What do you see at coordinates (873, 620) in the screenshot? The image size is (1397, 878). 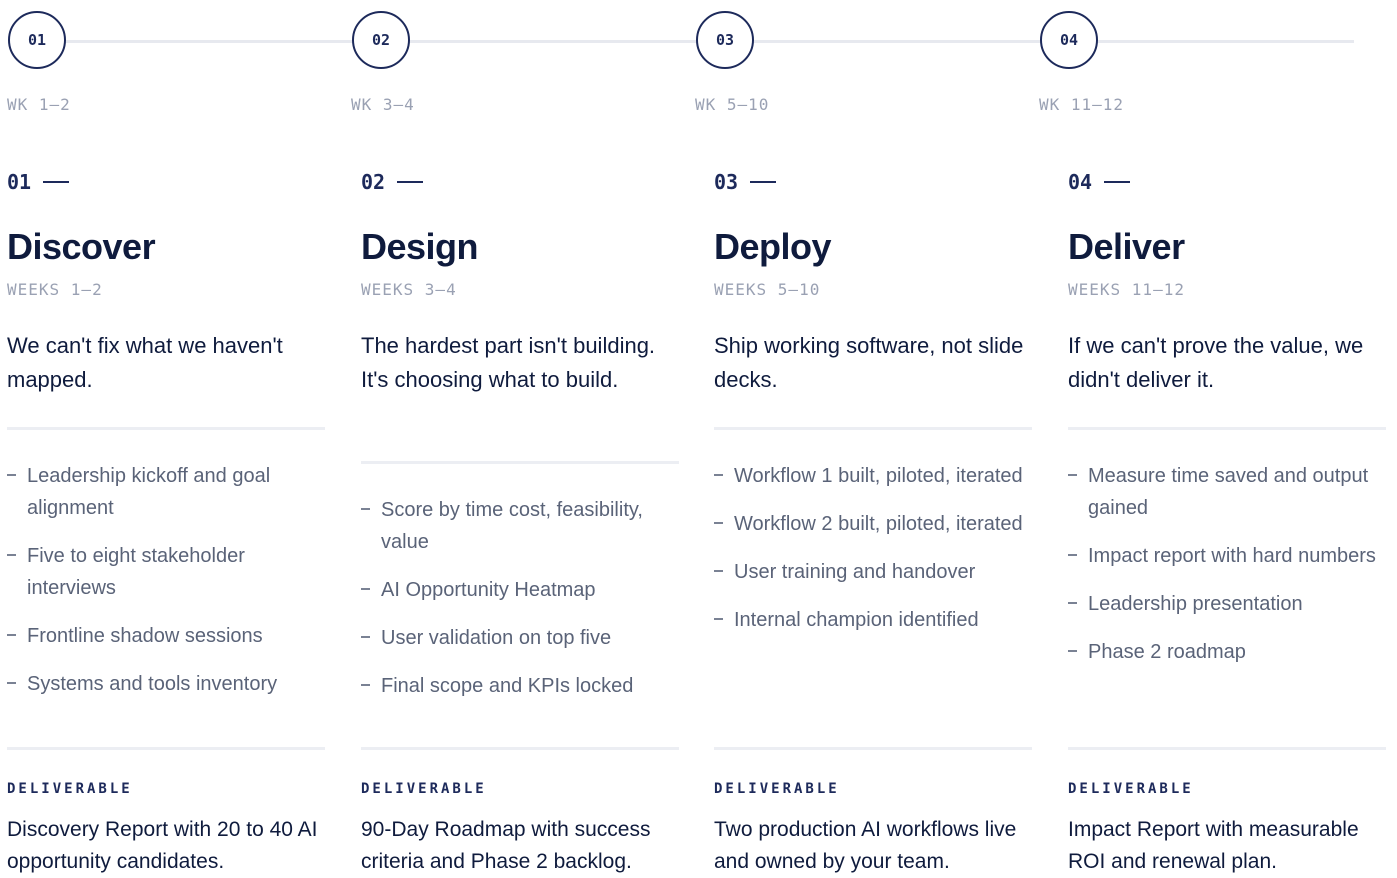 I see `task-item: Internal champion identified` at bounding box center [873, 620].